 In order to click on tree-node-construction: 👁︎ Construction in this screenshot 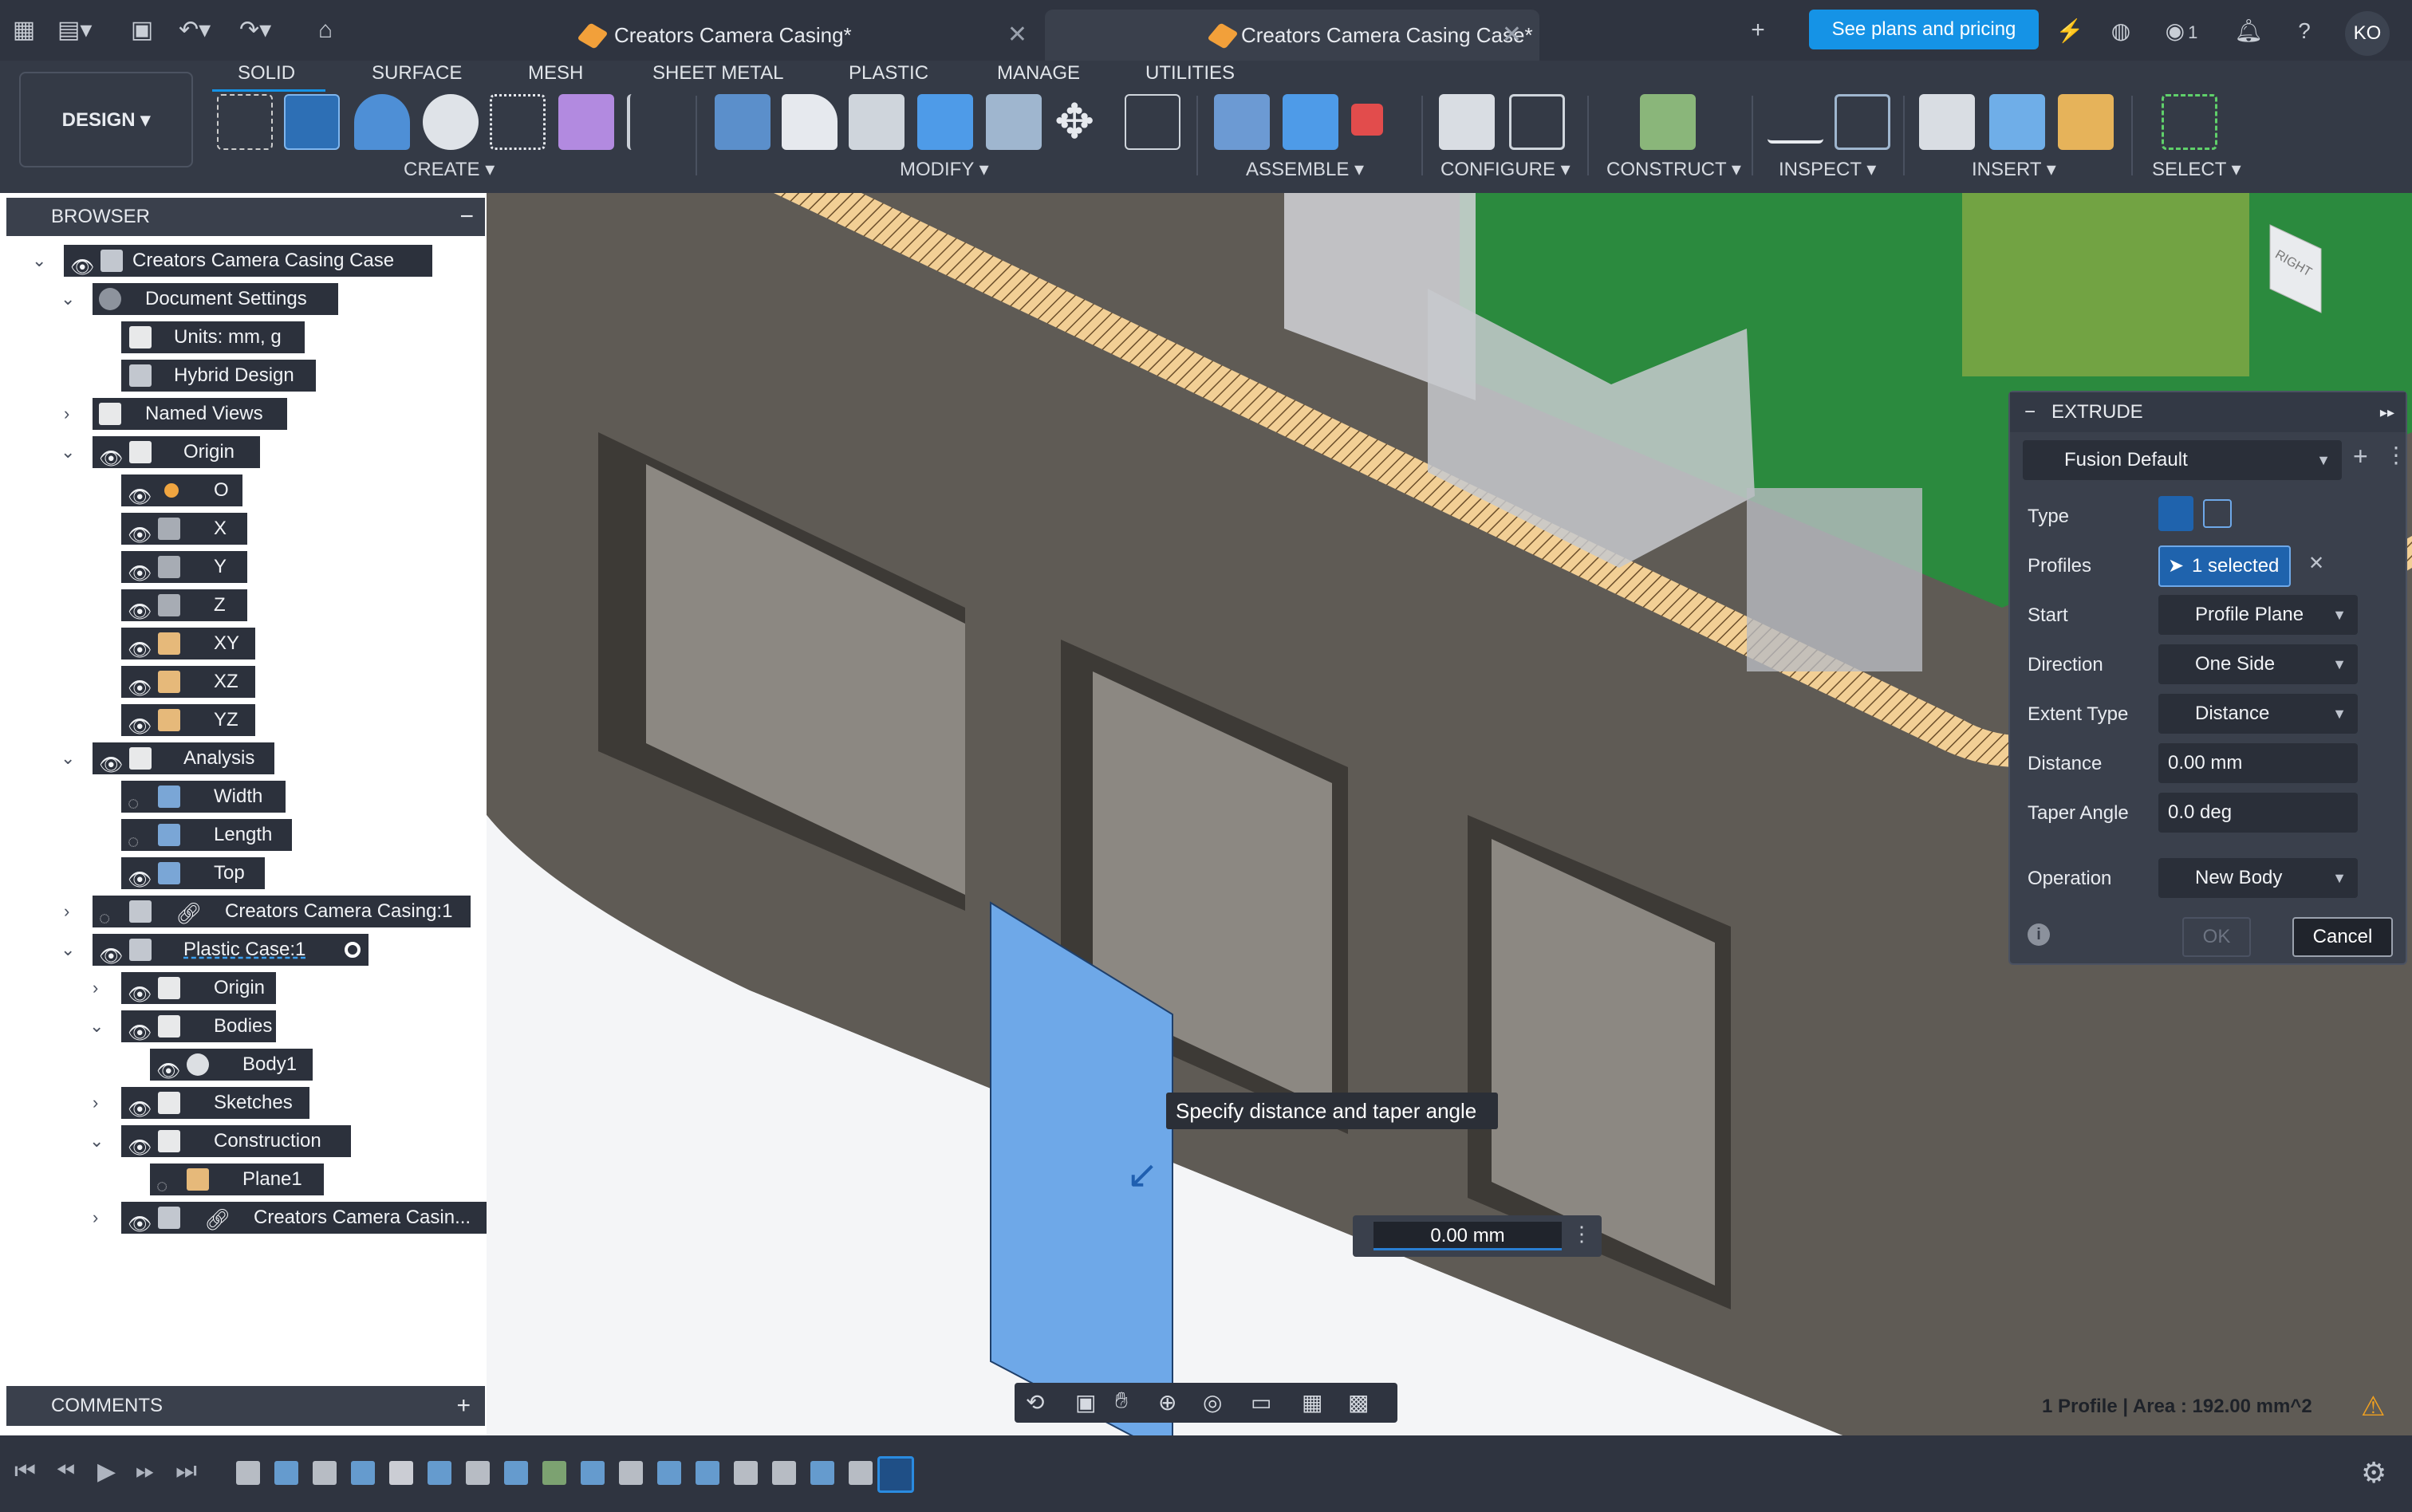, I will do `click(236, 1142)`.